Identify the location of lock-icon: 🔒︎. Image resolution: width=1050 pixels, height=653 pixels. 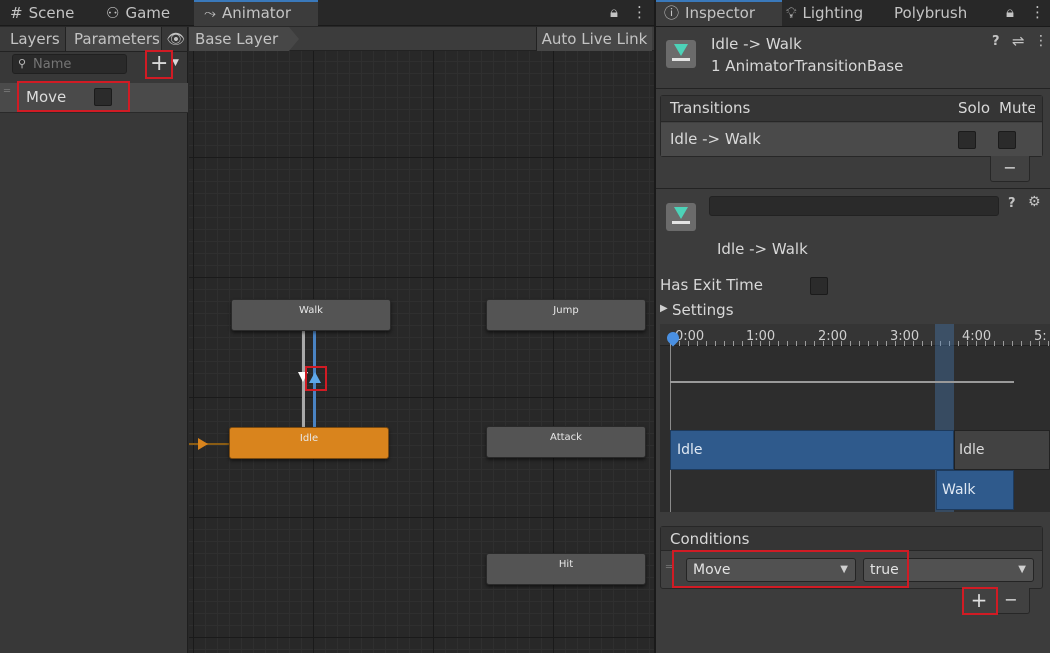
(614, 12).